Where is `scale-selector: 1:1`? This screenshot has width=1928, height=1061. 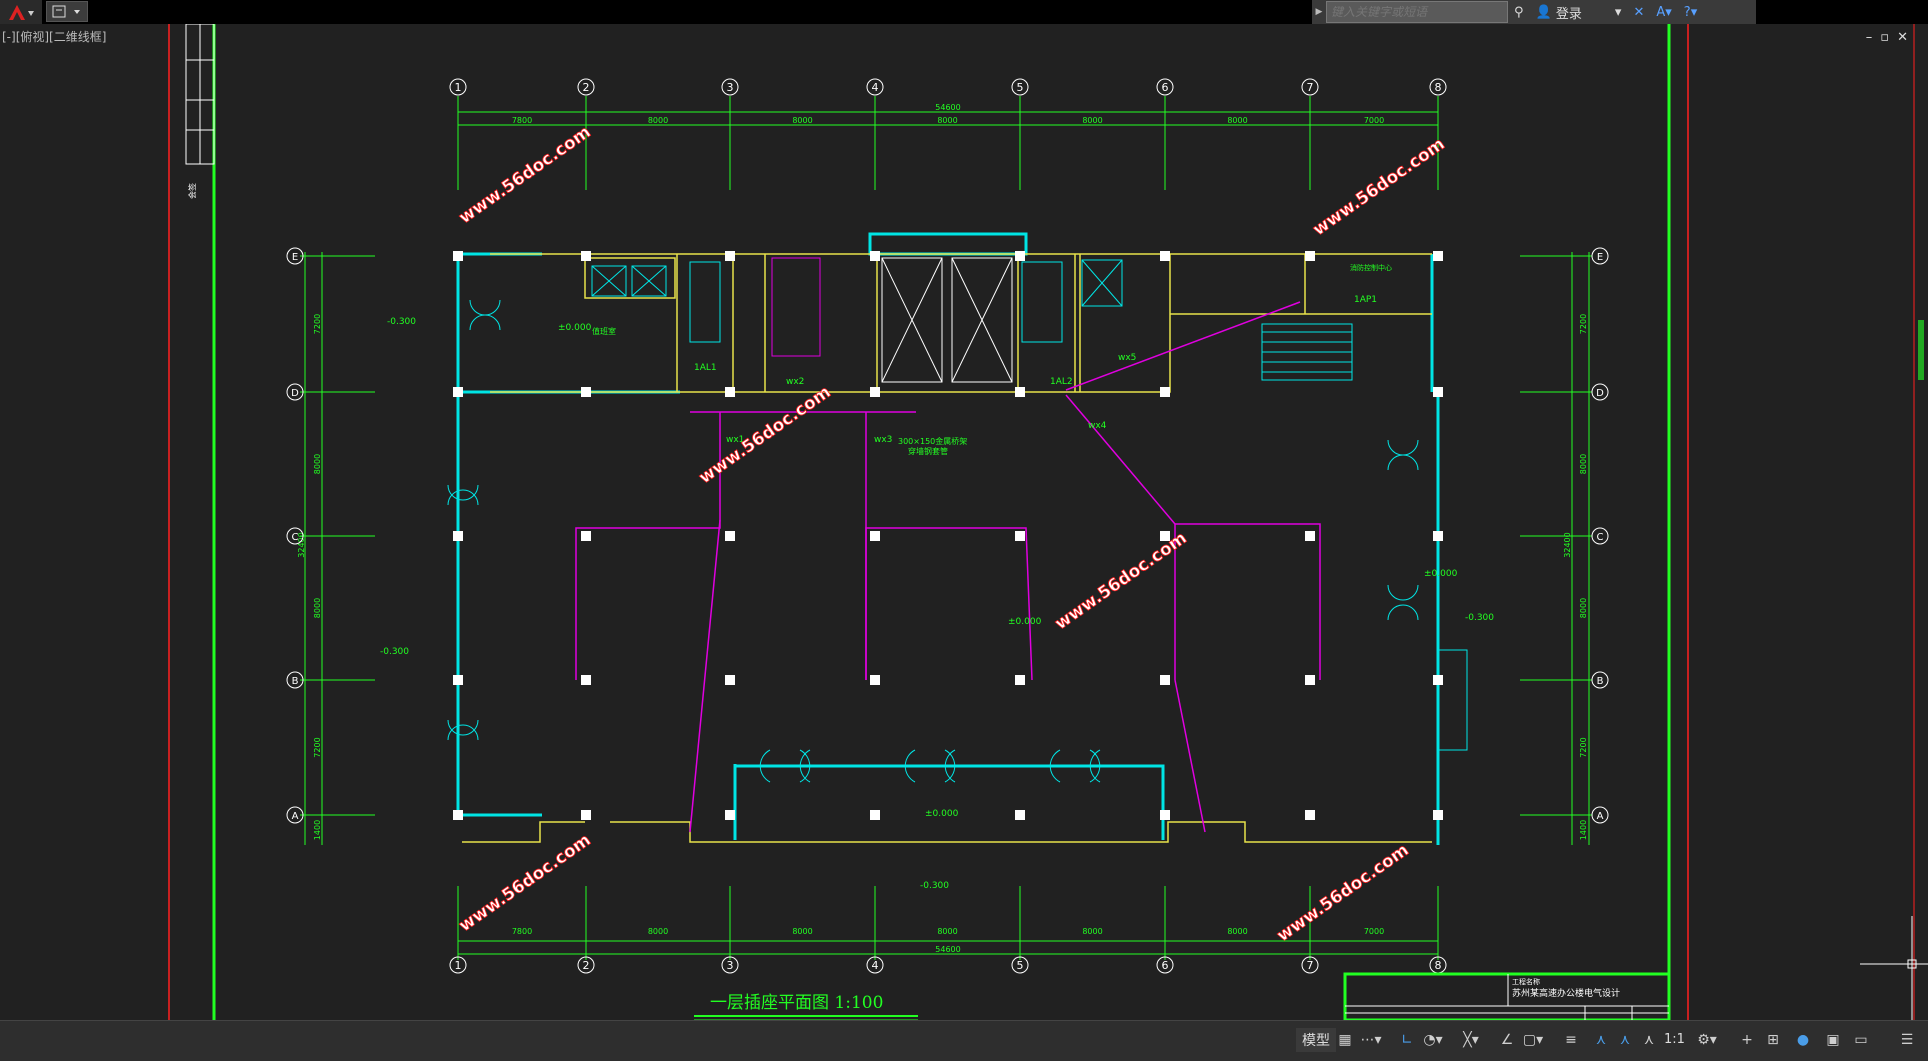 scale-selector: 1:1 is located at coordinates (1674, 1040).